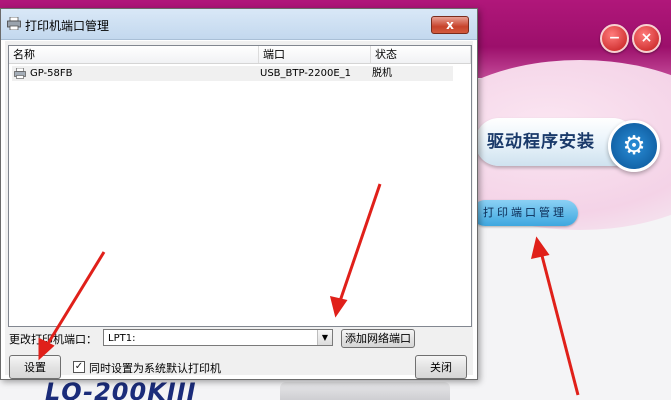 The width and height of the screenshot is (671, 400). I want to click on arrow-to-port-manage, so click(559, 321).